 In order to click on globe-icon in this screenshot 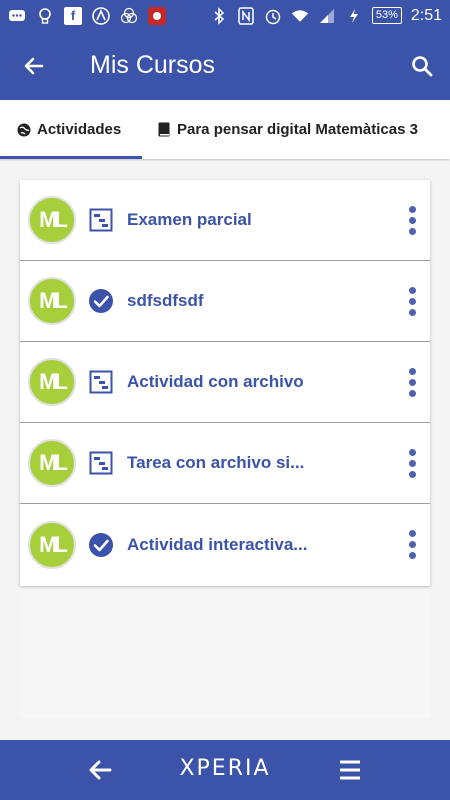, I will do `click(23, 129)`.